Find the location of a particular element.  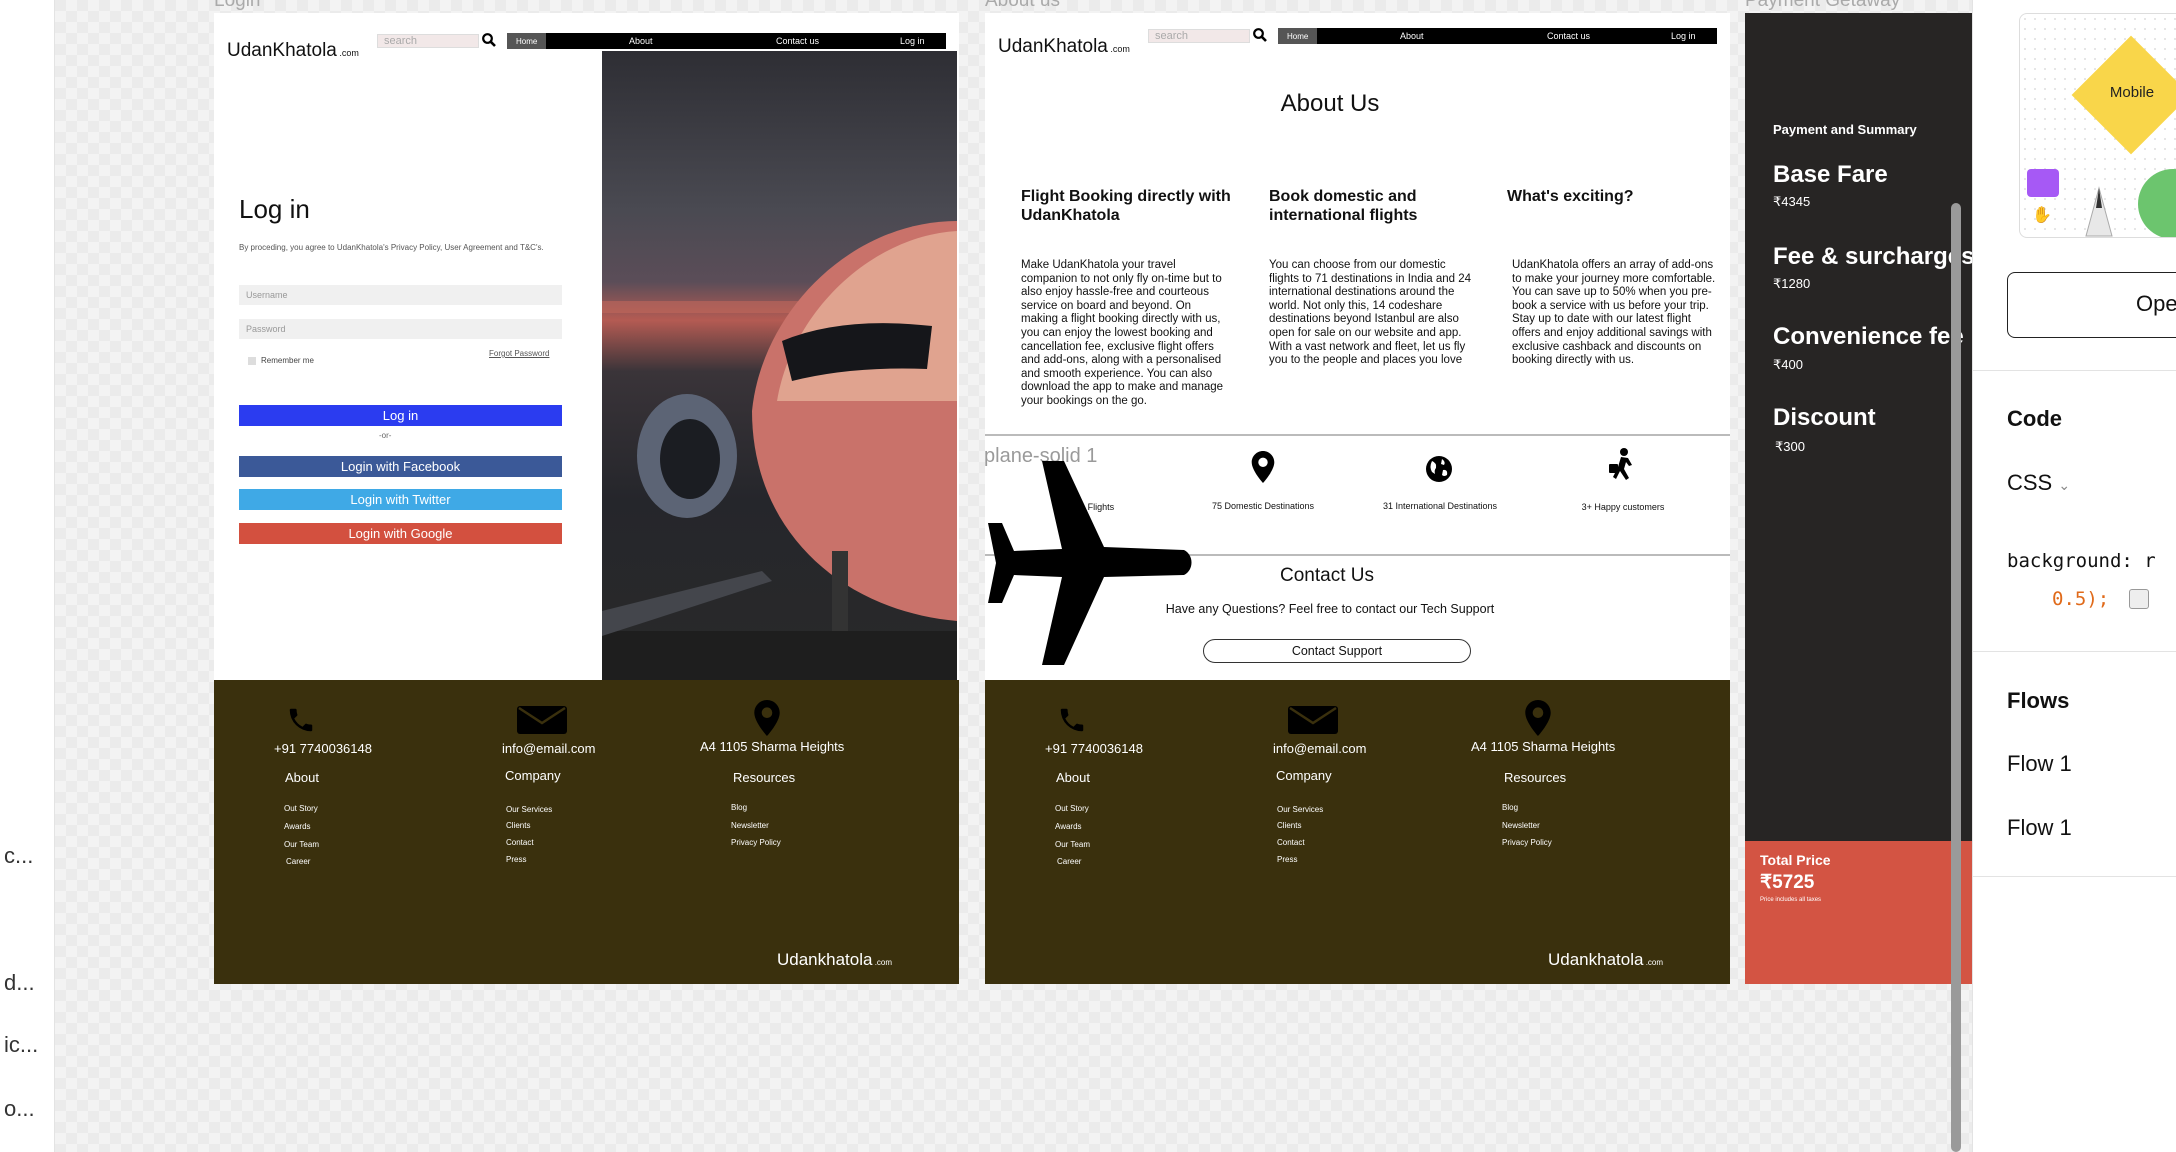

mobile-label: Mobile is located at coordinates (2132, 92).